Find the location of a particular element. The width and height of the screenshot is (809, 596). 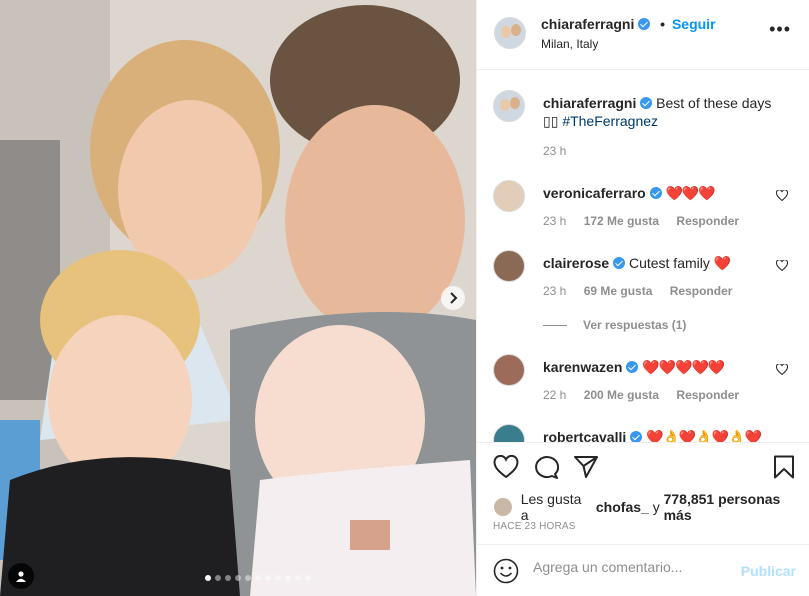

likes-connector: y is located at coordinates (656, 507).